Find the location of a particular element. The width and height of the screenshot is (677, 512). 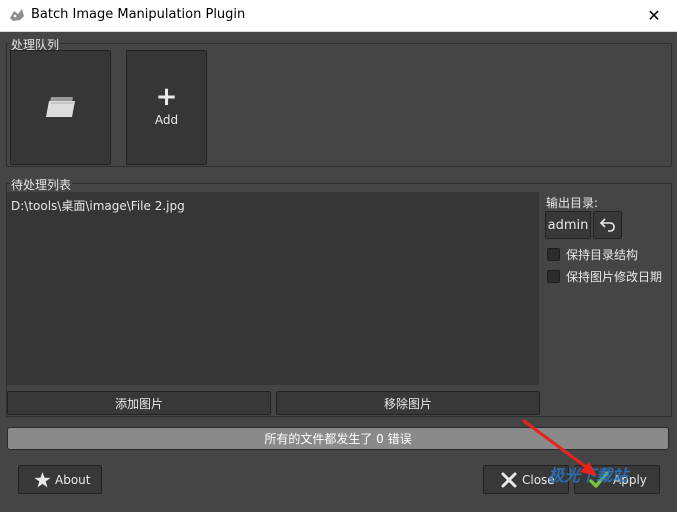

image-source-tile is located at coordinates (60, 107).